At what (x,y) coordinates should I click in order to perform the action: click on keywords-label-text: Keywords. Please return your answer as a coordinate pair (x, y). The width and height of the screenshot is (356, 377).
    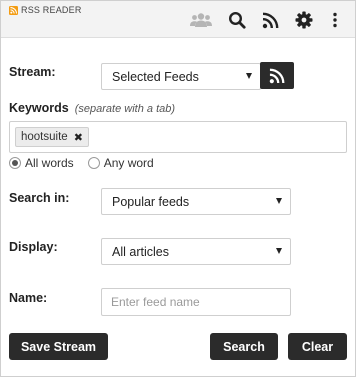
    Looking at the image, I should click on (39, 108).